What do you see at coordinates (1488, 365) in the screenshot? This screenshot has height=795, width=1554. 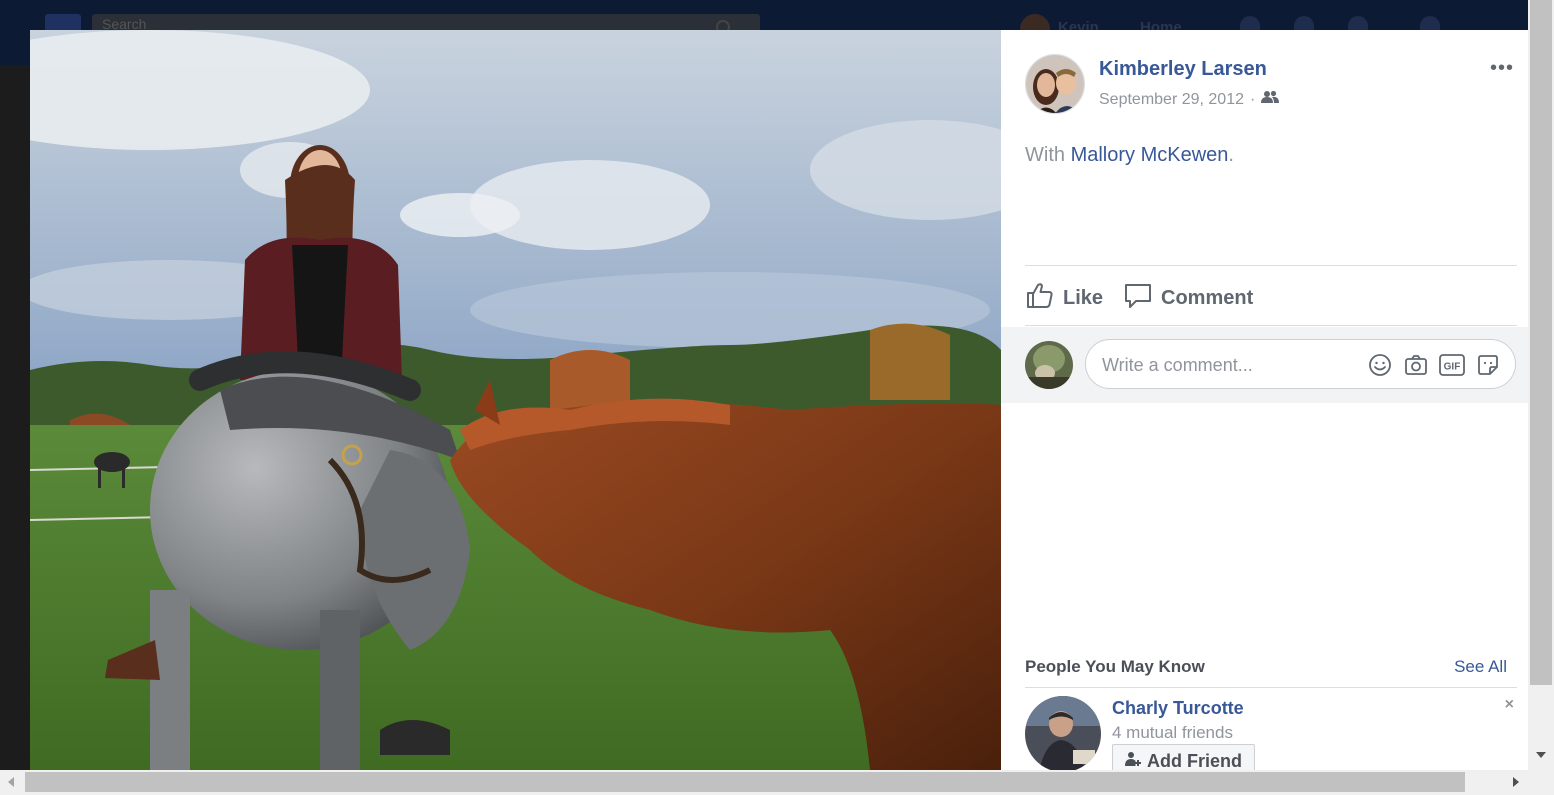 I see `sticker-icon` at bounding box center [1488, 365].